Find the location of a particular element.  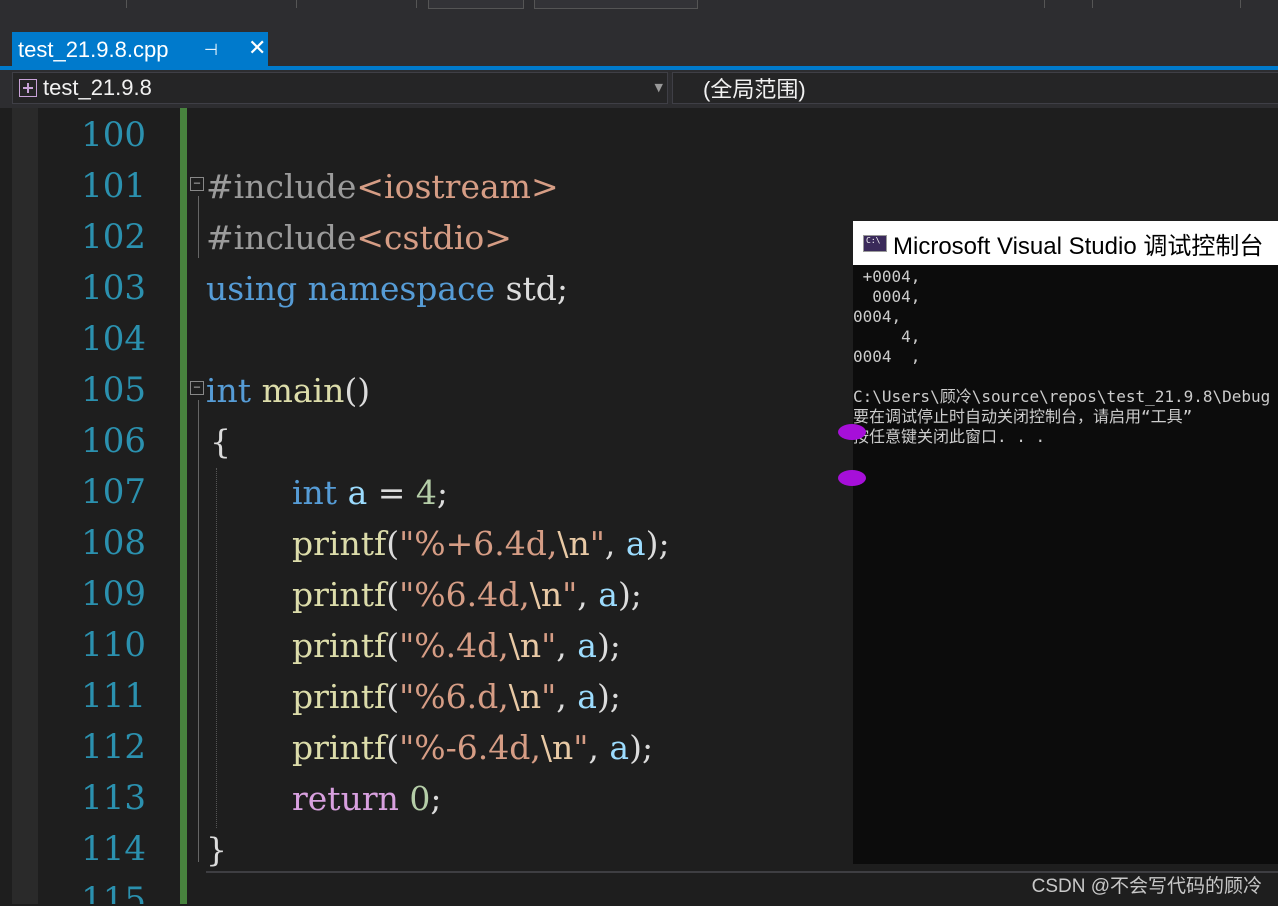

code-text: int main() is located at coordinates (288, 390).